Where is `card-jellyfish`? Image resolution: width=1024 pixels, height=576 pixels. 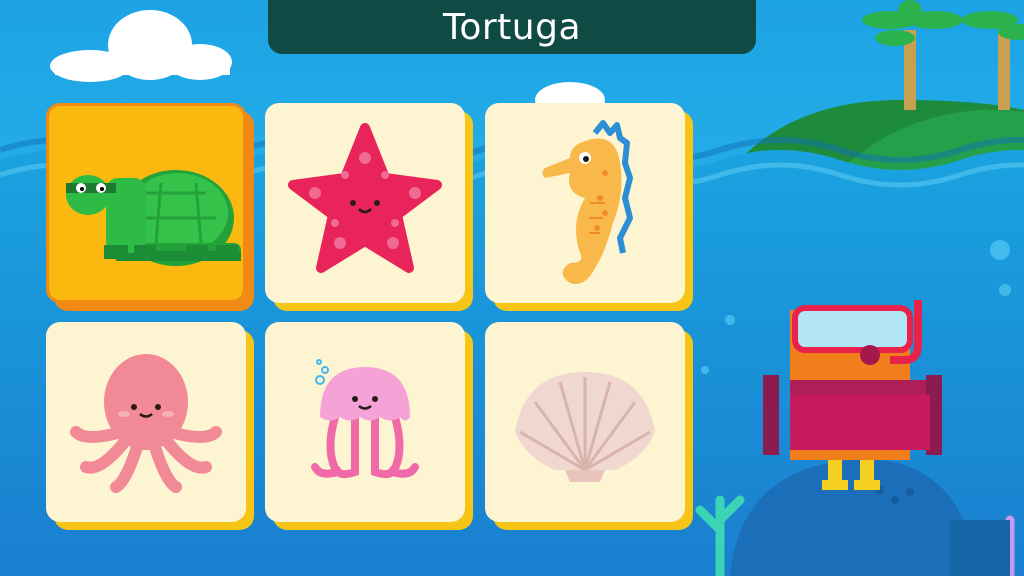 card-jellyfish is located at coordinates (369, 426).